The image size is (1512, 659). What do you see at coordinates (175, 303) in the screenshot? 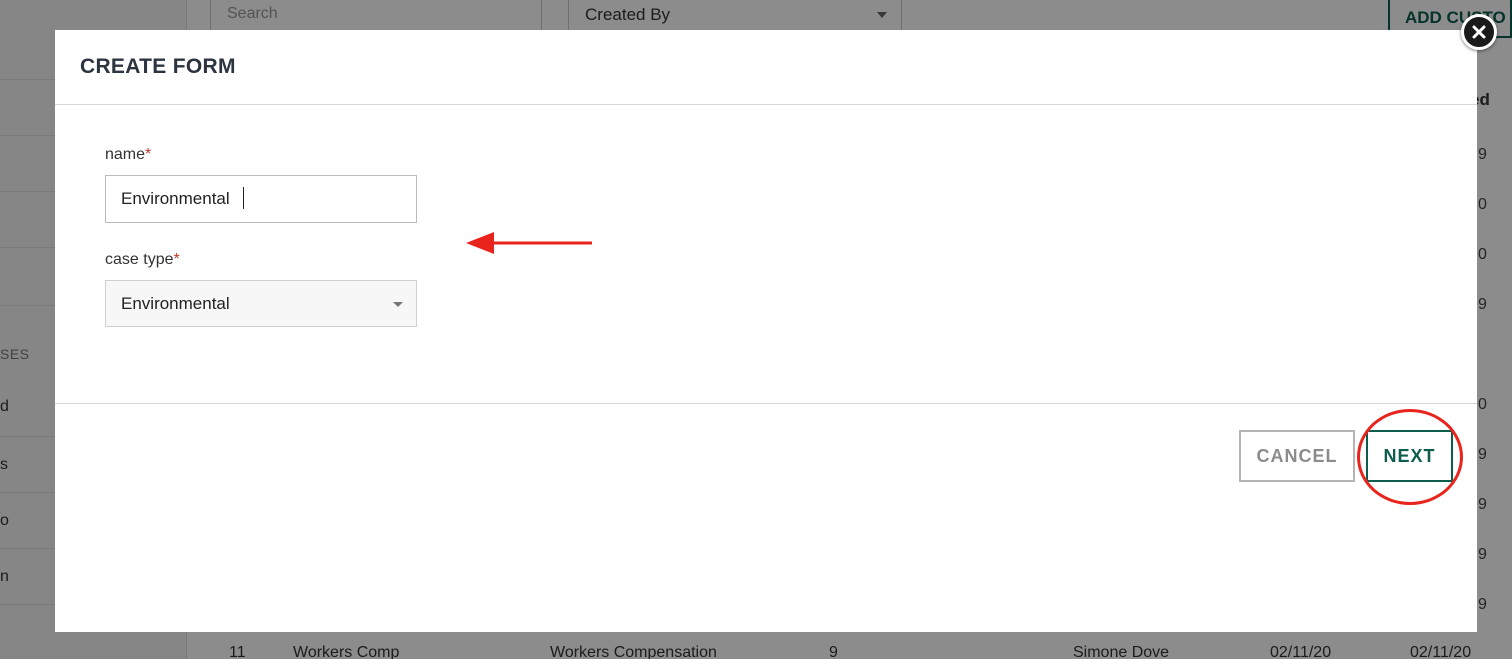
I see `case-type-selected-value: Environmental` at bounding box center [175, 303].